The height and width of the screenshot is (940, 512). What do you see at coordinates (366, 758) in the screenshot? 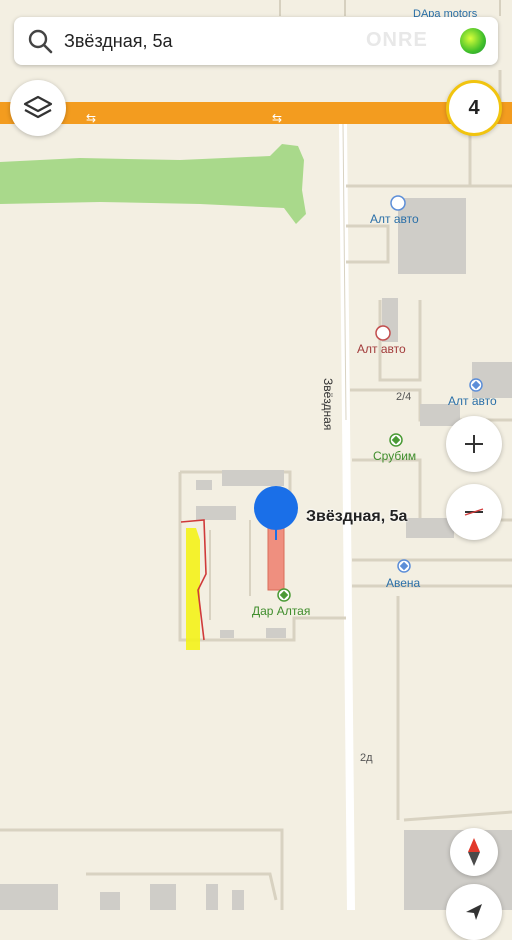
I see `house-number-2d: 2д` at bounding box center [366, 758].